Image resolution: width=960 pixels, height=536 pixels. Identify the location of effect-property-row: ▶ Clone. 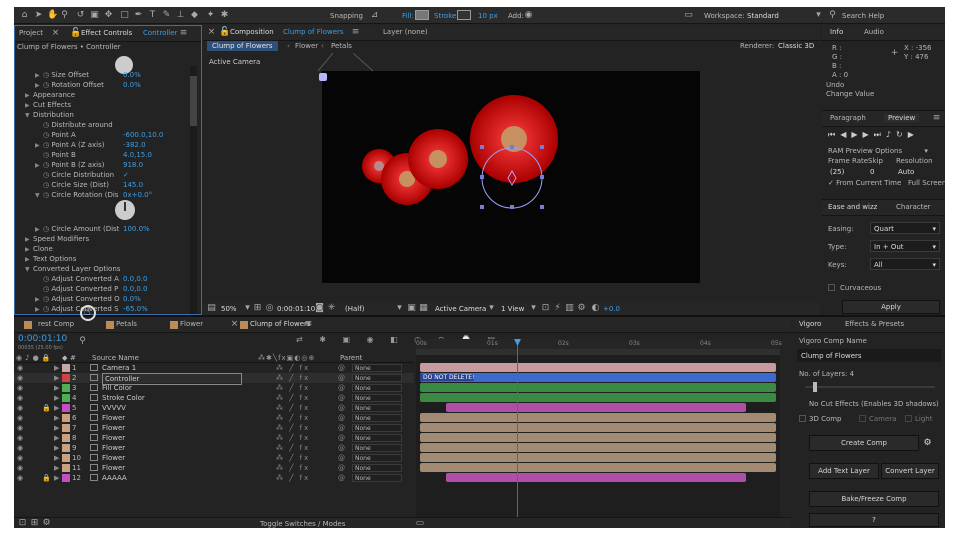
(107, 249).